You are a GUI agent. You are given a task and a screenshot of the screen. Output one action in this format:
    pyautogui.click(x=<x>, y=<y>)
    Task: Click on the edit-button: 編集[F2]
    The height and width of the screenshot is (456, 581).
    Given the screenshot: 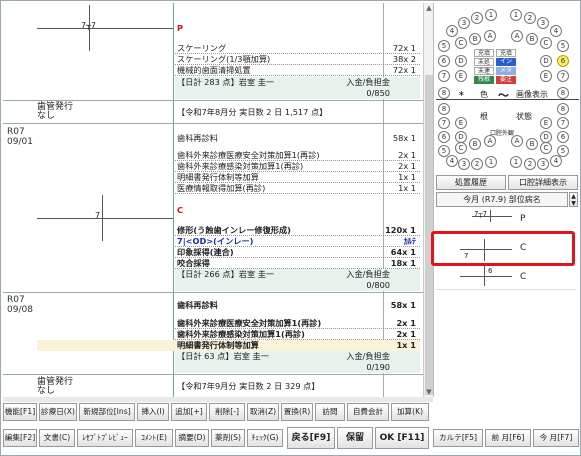 What is the action you would take?
    pyautogui.click(x=20, y=438)
    